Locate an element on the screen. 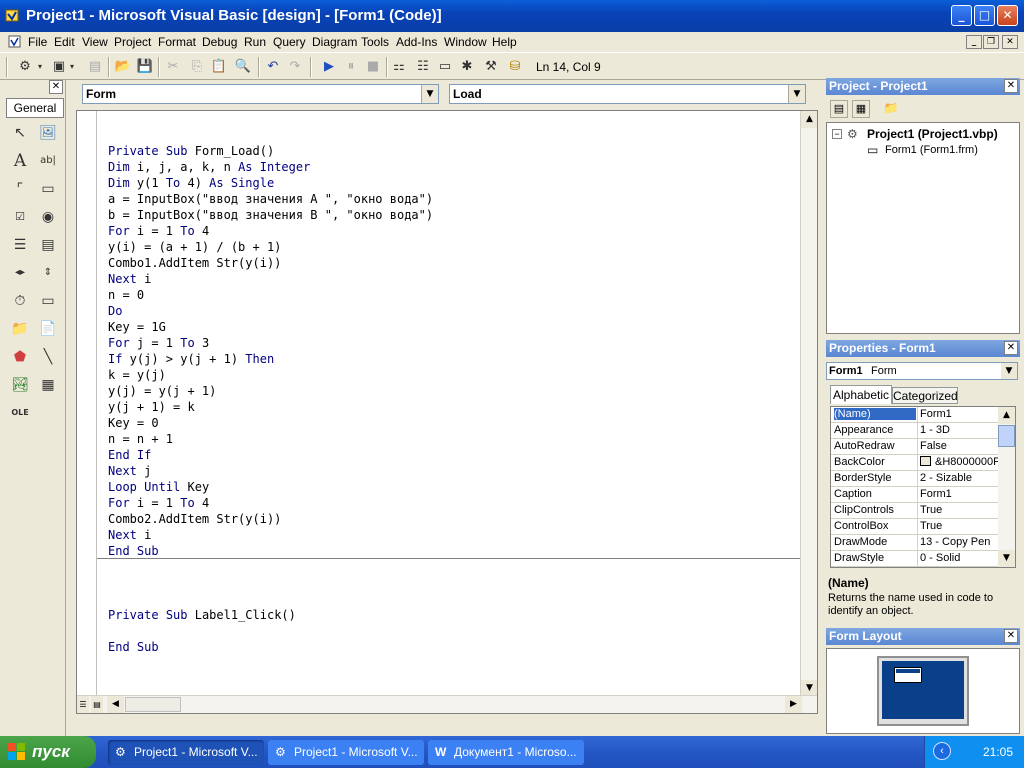 This screenshot has width=1024, height=768. filelistbox-tool-icon: 📄 is located at coordinates (48, 329).